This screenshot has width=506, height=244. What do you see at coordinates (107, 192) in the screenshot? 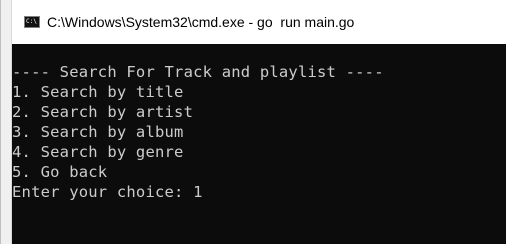
I see `choice-prompt: Enter your choice: 1` at bounding box center [107, 192].